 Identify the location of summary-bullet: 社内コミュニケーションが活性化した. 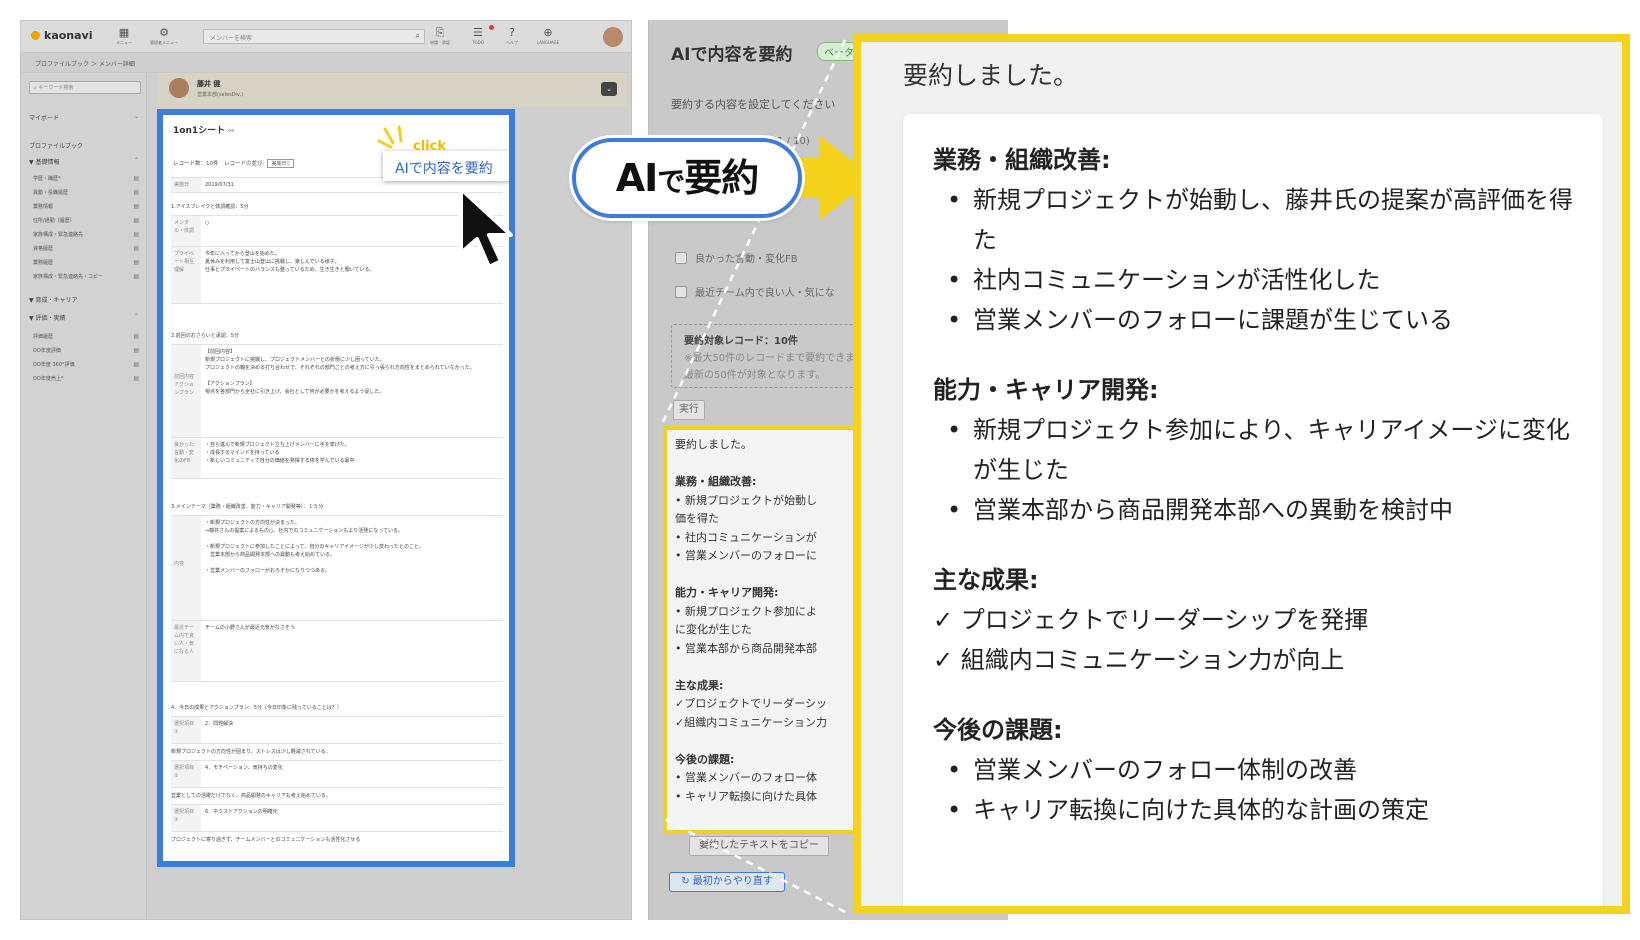
(1253, 280).